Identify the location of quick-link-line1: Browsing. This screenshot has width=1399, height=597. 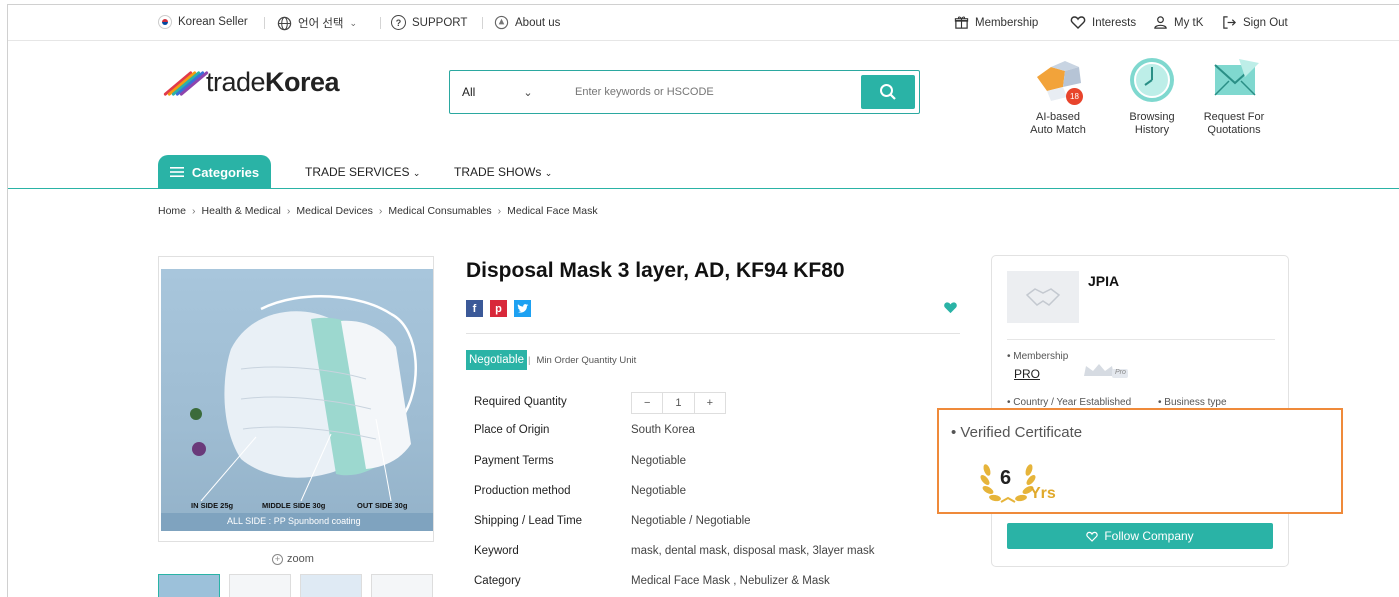
(1152, 117).